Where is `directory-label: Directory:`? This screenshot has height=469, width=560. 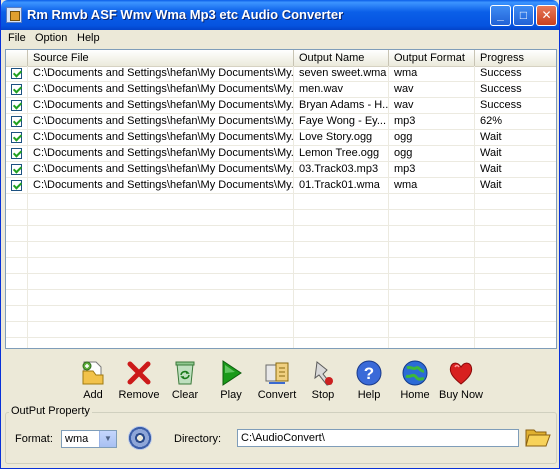 directory-label: Directory: is located at coordinates (198, 439).